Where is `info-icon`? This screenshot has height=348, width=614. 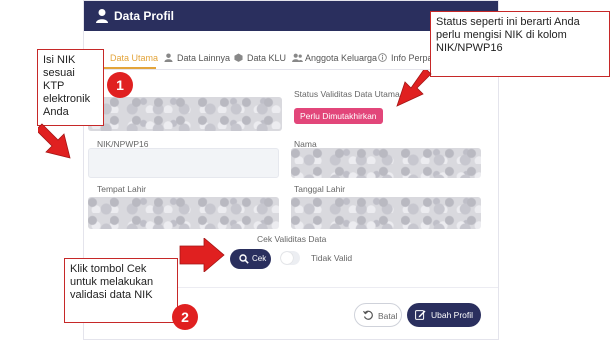 info-icon is located at coordinates (382, 58).